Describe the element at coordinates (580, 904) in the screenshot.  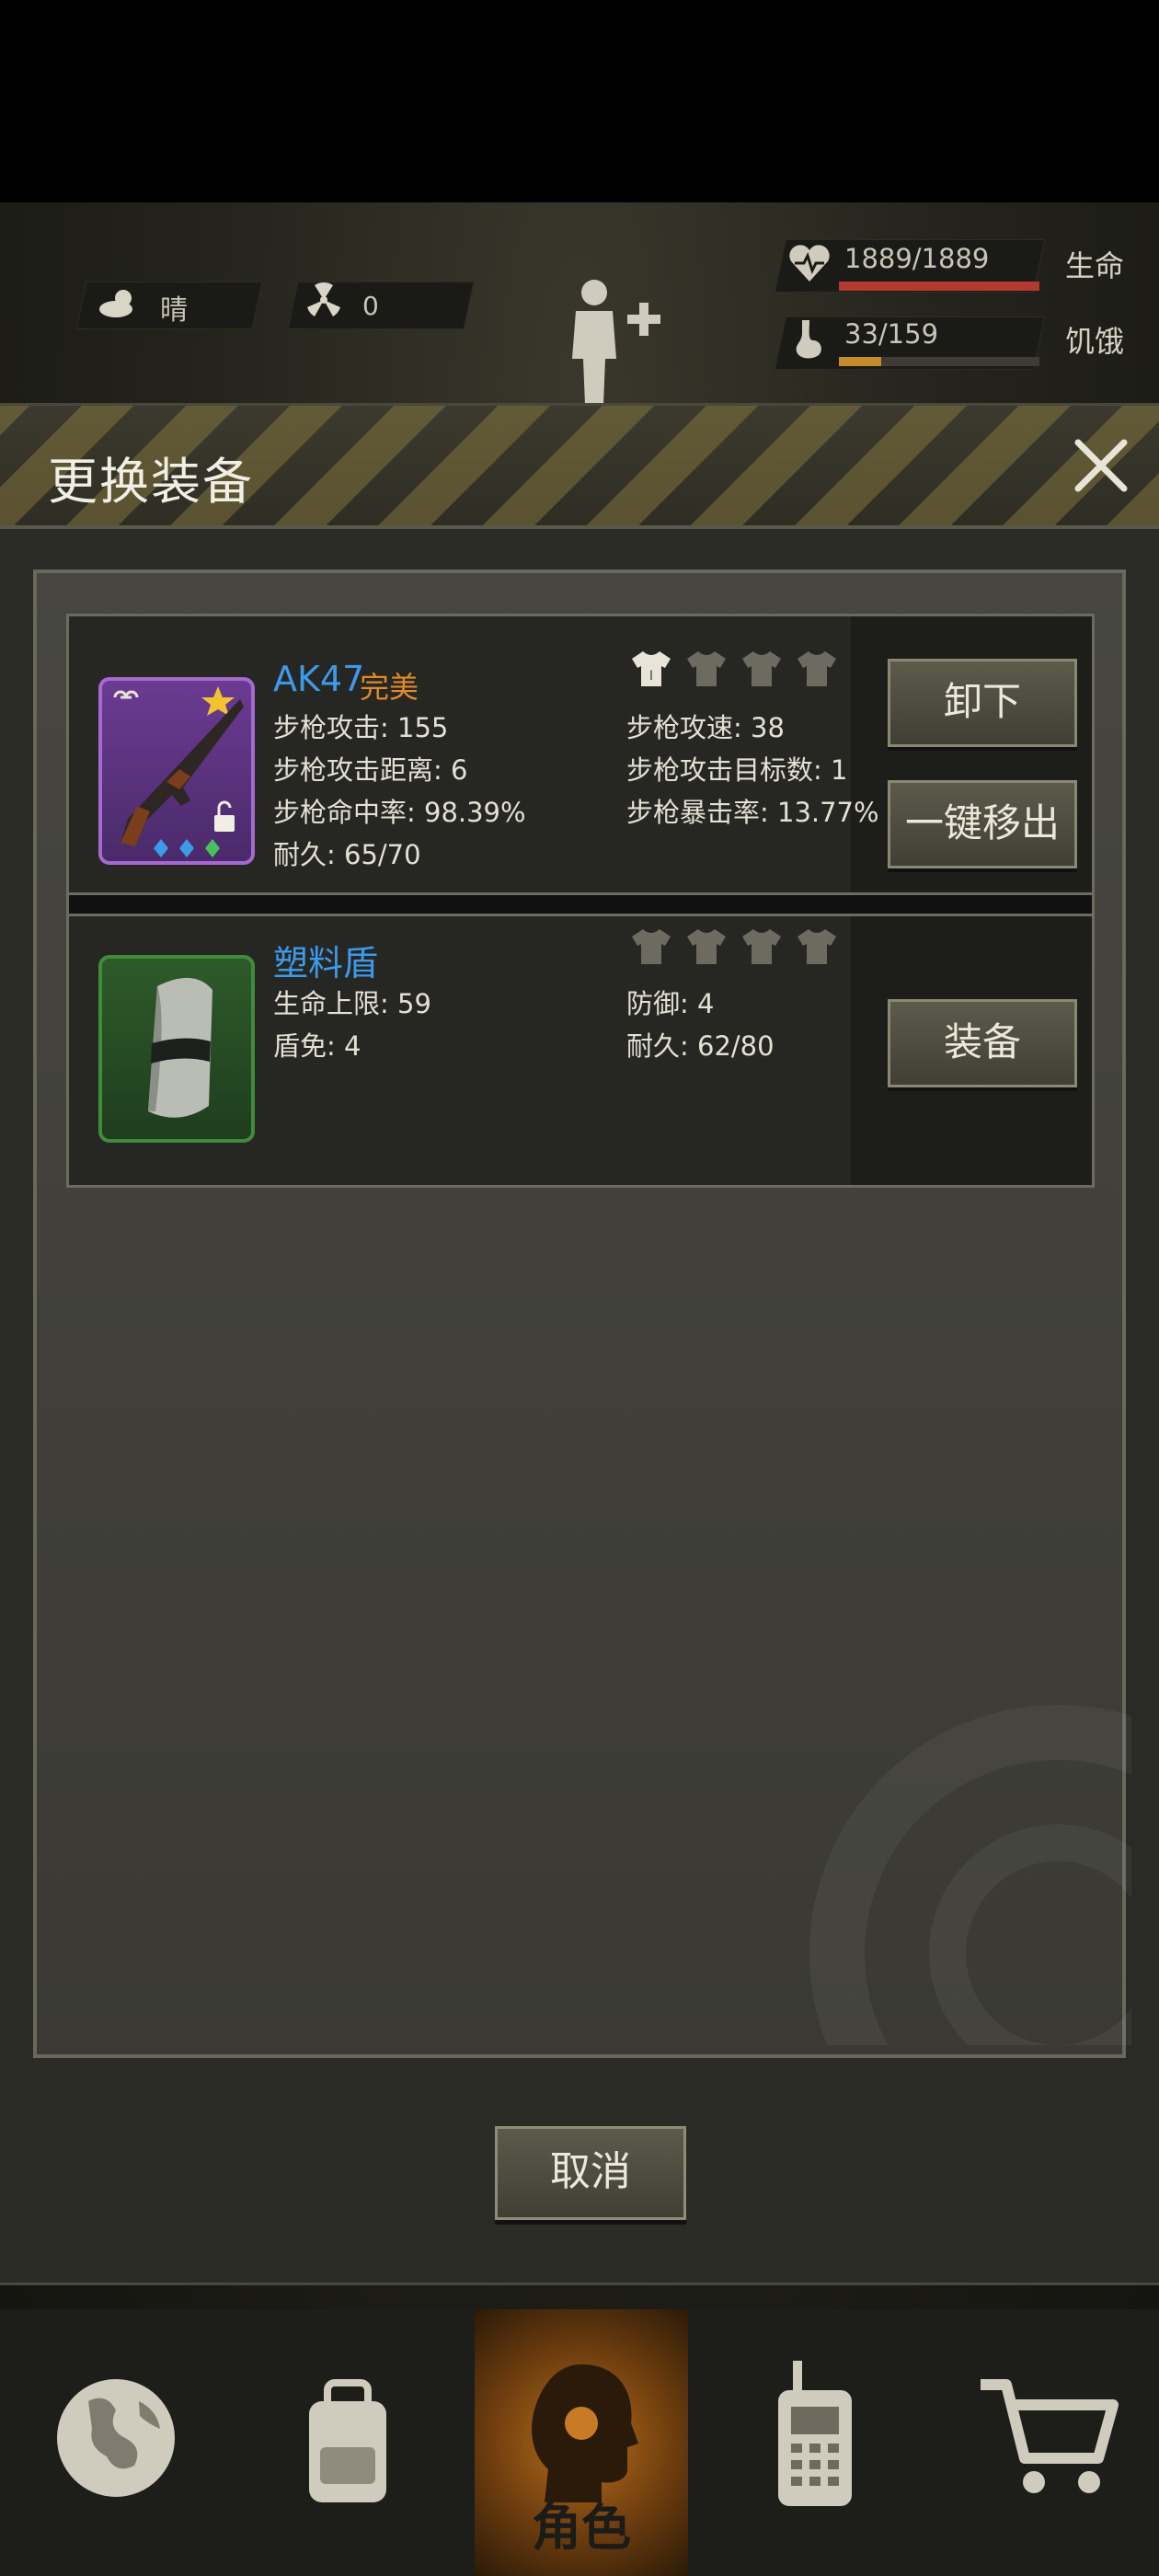
I see `row-divider` at that location.